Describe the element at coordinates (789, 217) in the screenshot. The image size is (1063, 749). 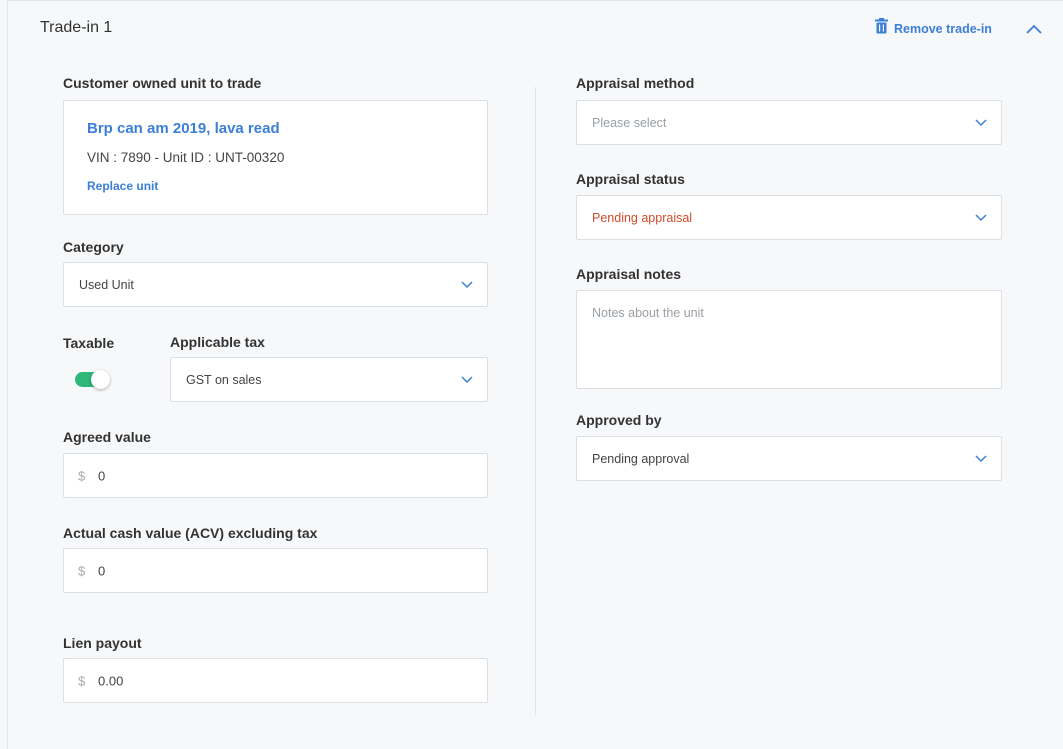
I see `appraisal-status-select: Pending appraisal` at that location.